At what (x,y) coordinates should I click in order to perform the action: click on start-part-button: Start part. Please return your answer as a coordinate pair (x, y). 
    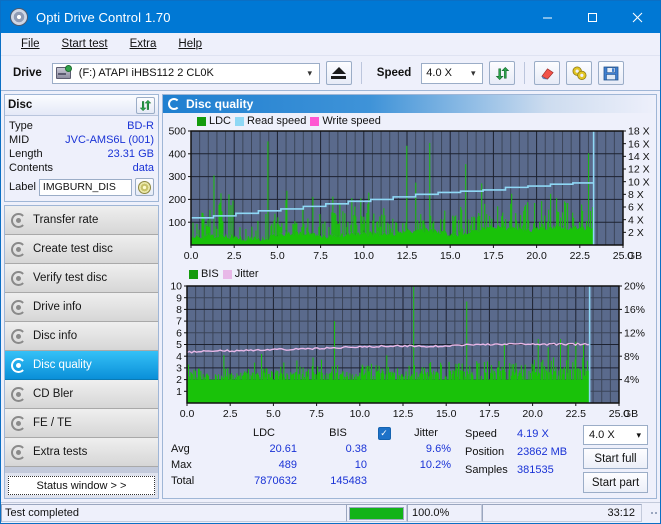
    Looking at the image, I should click on (615, 482).